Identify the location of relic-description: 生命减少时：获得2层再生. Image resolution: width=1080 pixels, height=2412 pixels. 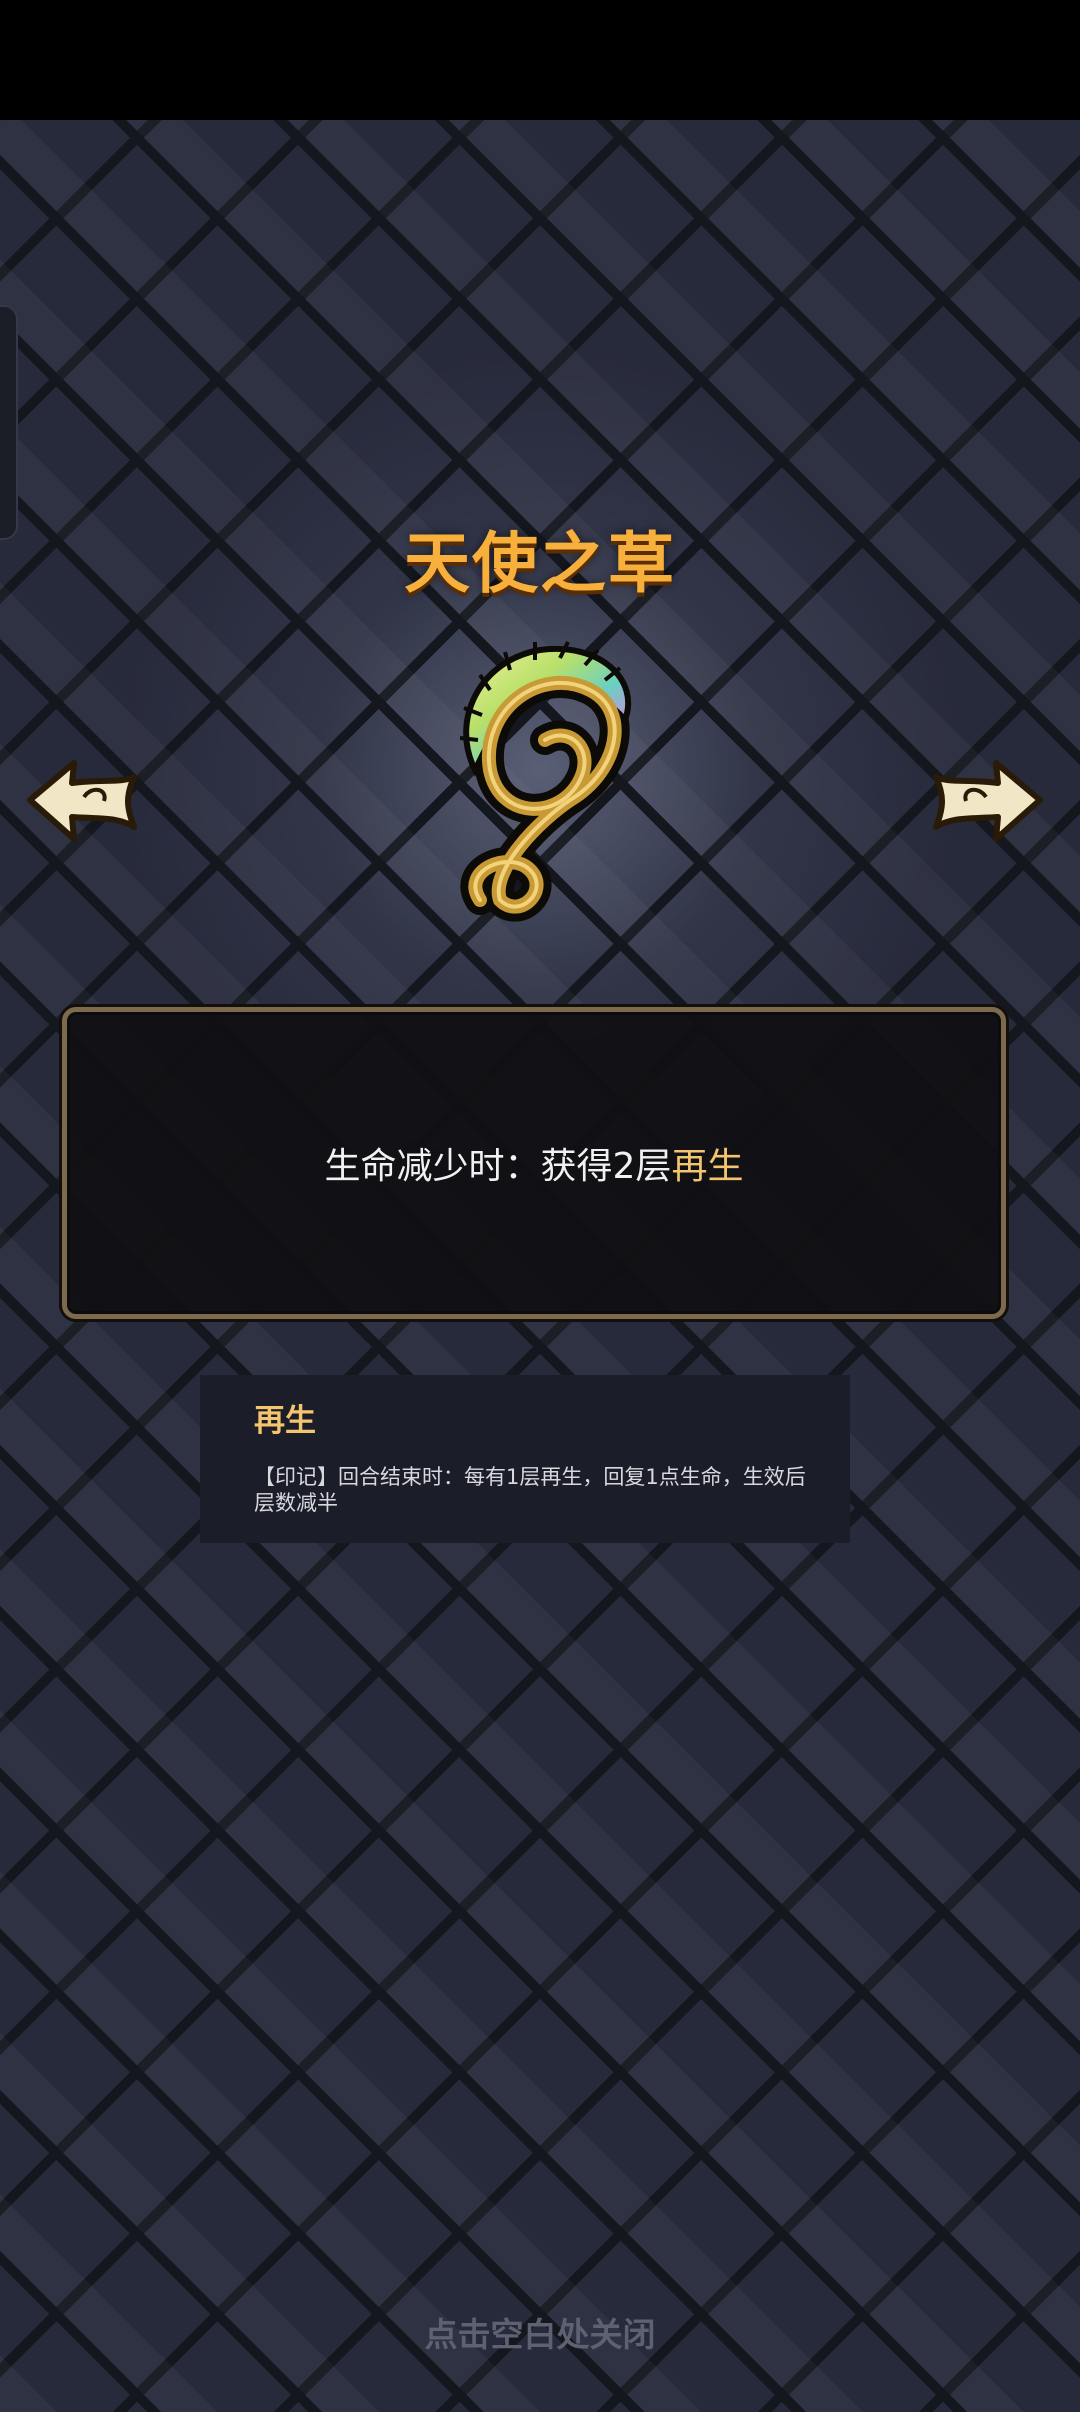
(534, 1163).